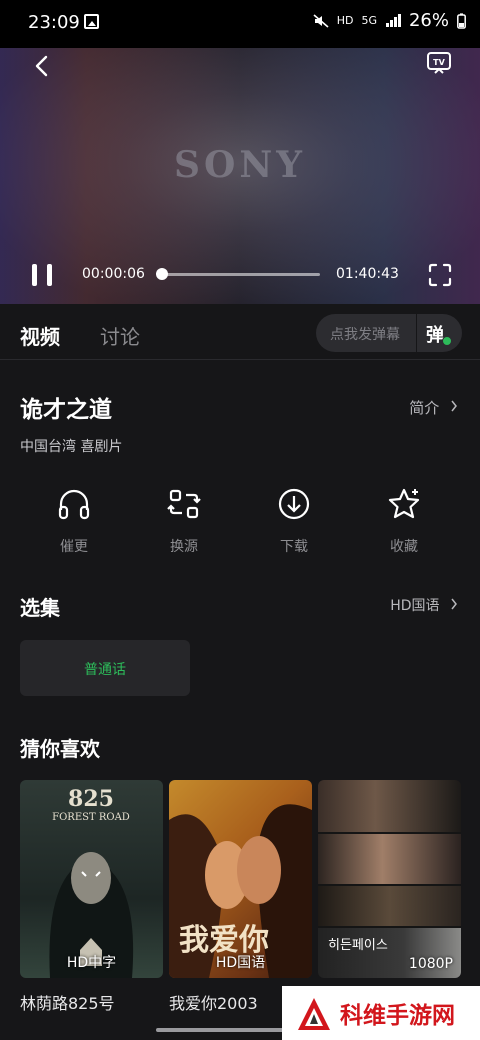 The image size is (480, 1040). What do you see at coordinates (435, 334) in the screenshot?
I see `danmu-toggle-button: 弹` at bounding box center [435, 334].